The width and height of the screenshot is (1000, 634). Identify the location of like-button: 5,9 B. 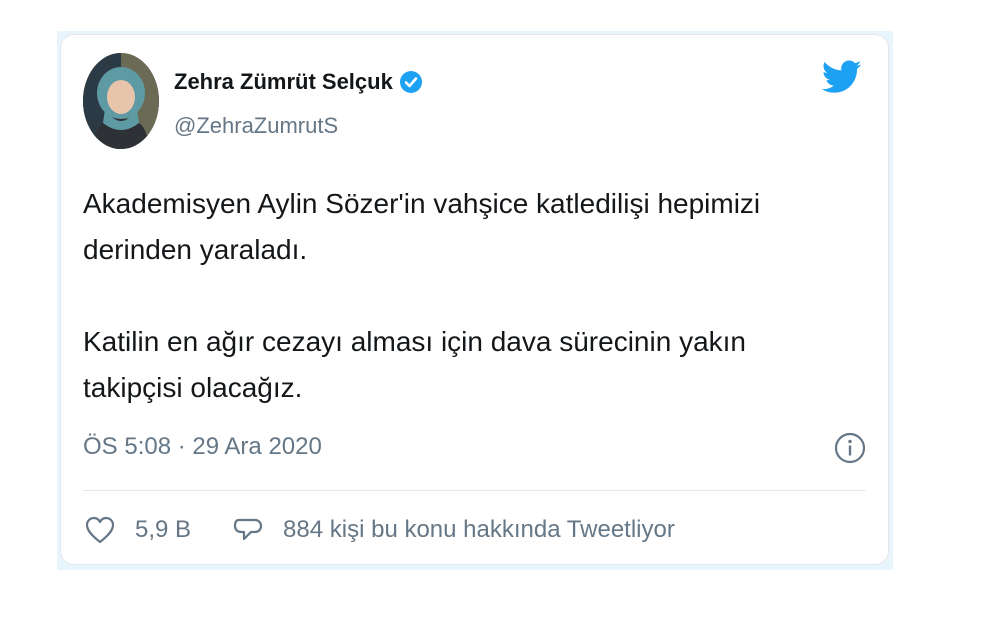
(137, 530).